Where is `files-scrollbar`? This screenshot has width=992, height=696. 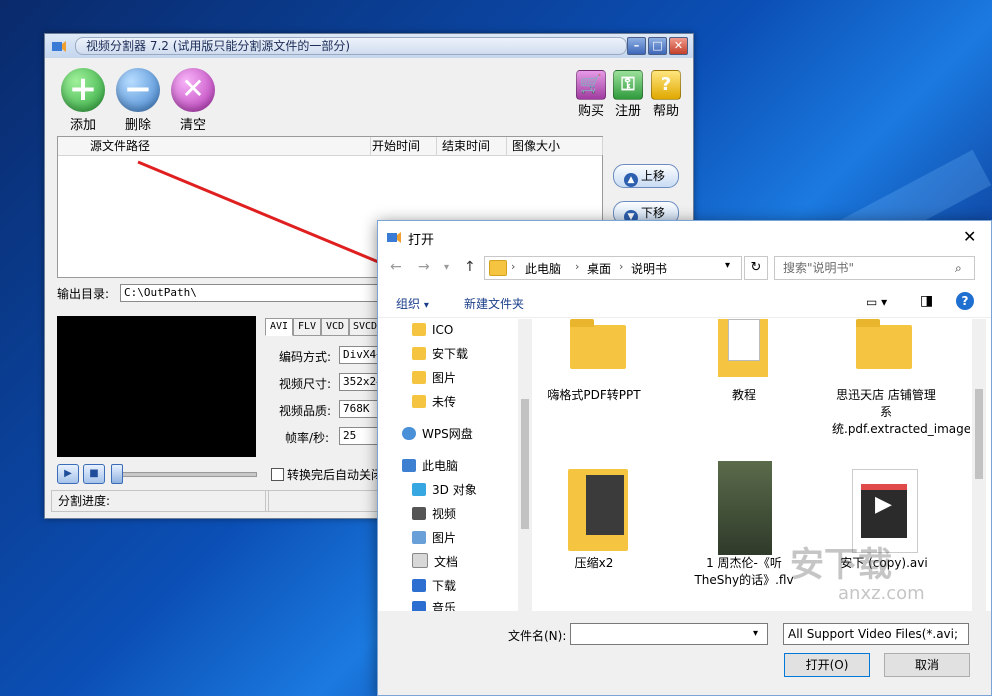 files-scrollbar is located at coordinates (979, 465).